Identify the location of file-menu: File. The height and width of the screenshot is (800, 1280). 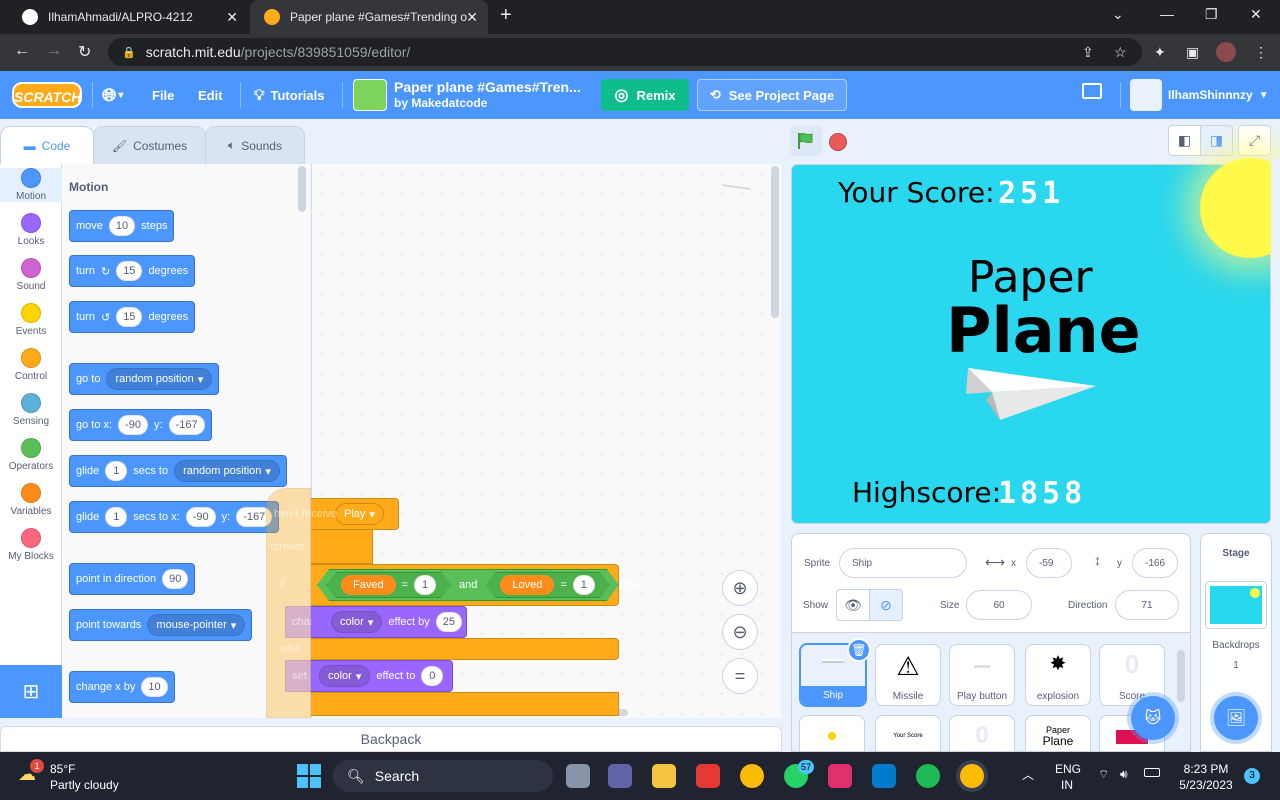
(163, 95).